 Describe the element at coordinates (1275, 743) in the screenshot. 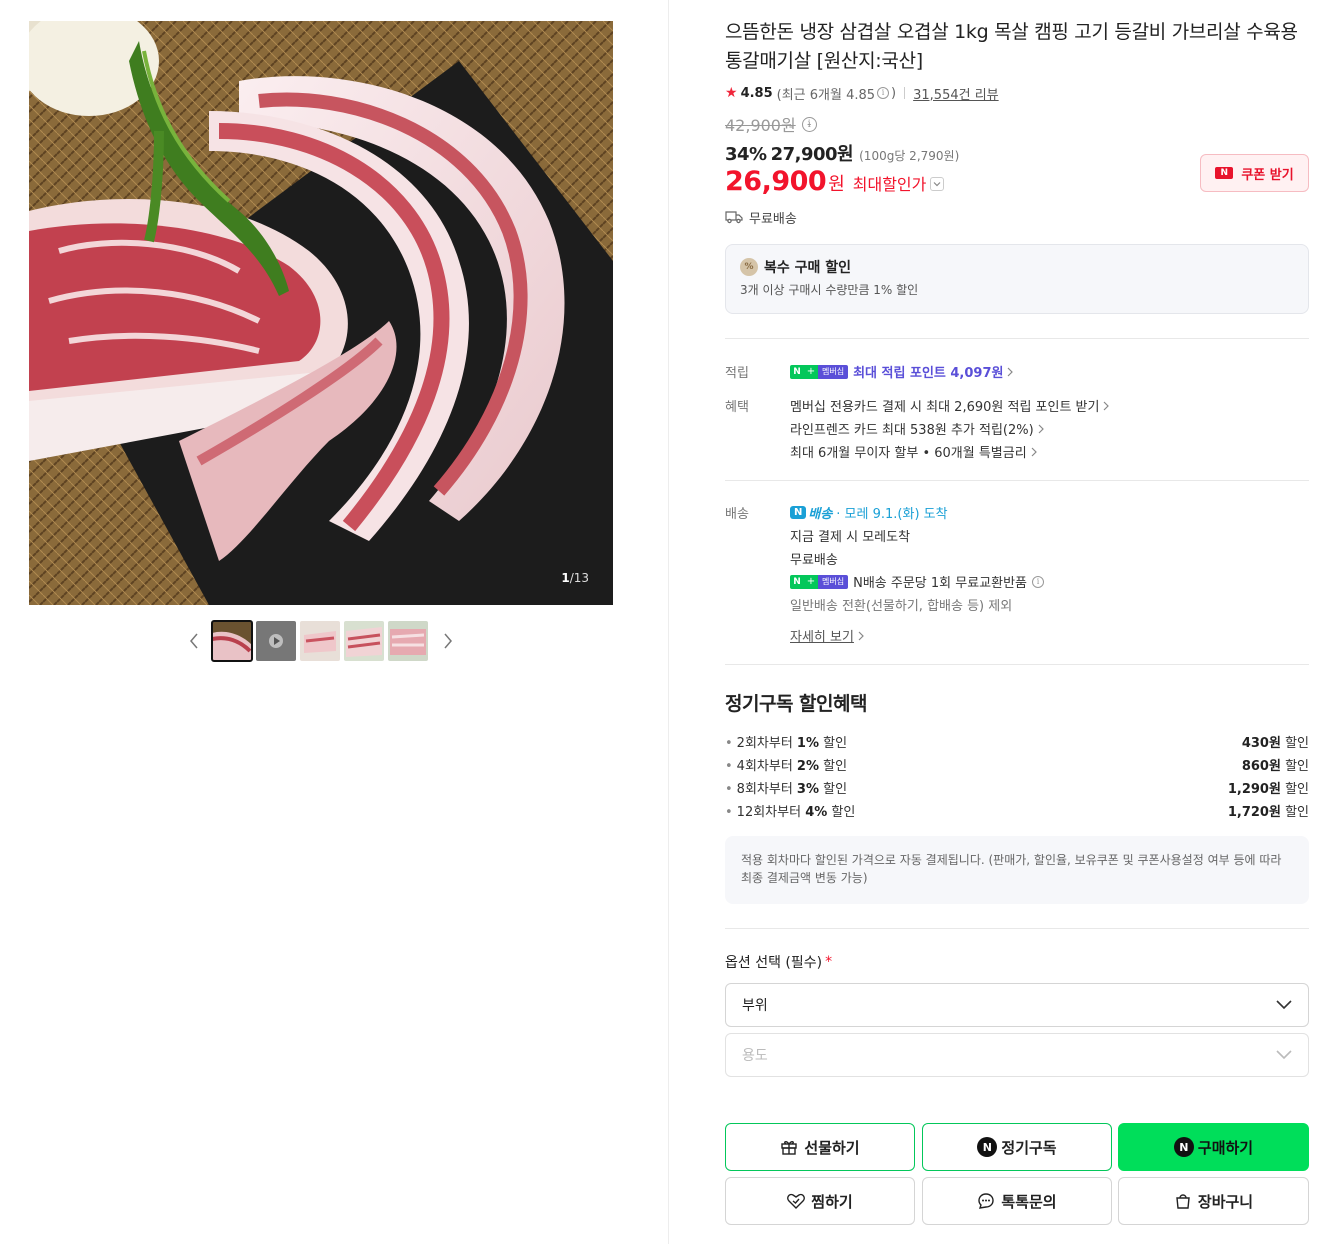

I see `subscription-item-right: 430원 할인` at that location.